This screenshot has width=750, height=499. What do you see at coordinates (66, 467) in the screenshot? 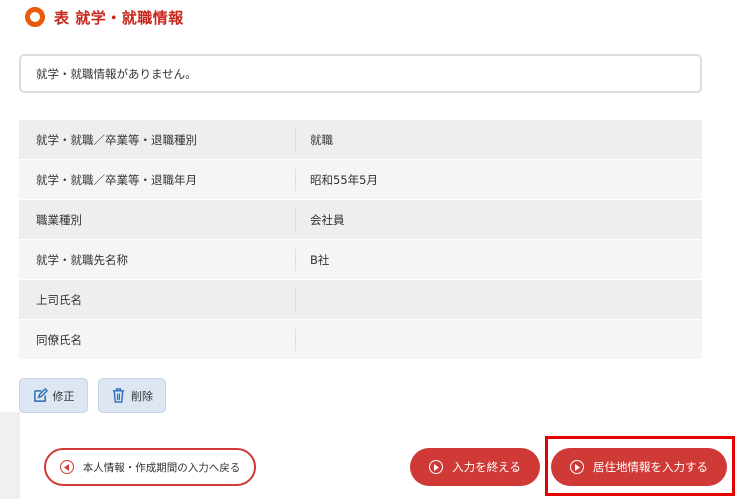
I see `chevron-left-icon` at bounding box center [66, 467].